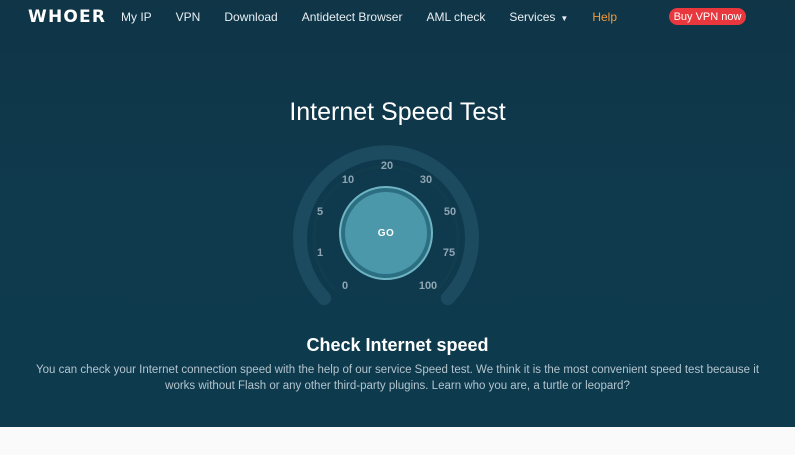 This screenshot has height=455, width=795. I want to click on speed-gauge: 0 1 5 10 20 30 50 75 100 GO, so click(386, 228).